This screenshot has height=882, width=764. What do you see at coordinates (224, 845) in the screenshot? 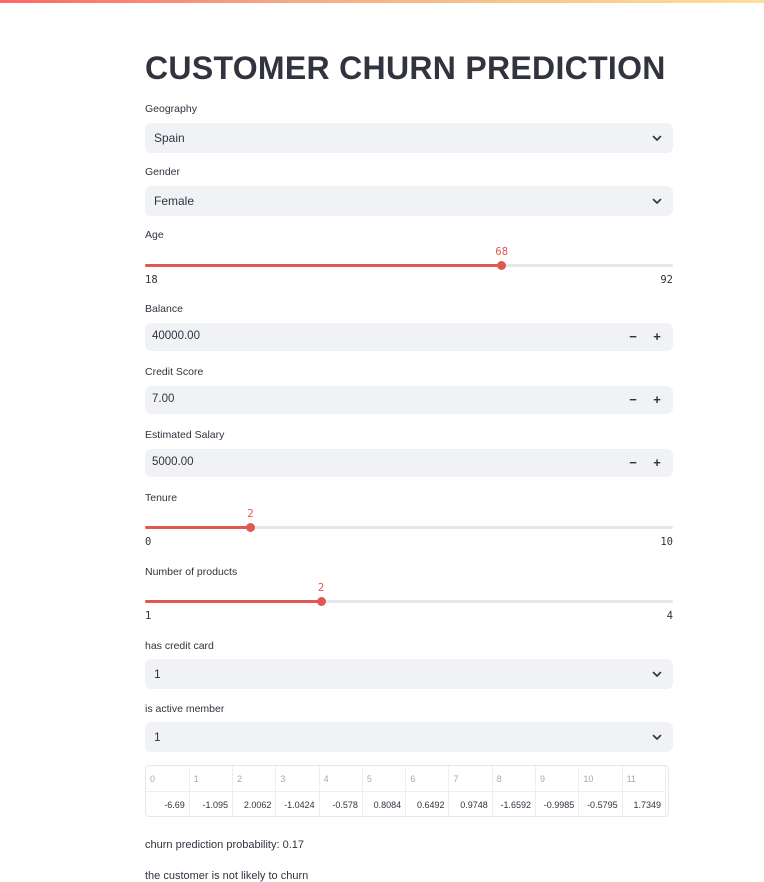
I see `churn-probability-text: churn prediction probability: 0.17` at bounding box center [224, 845].